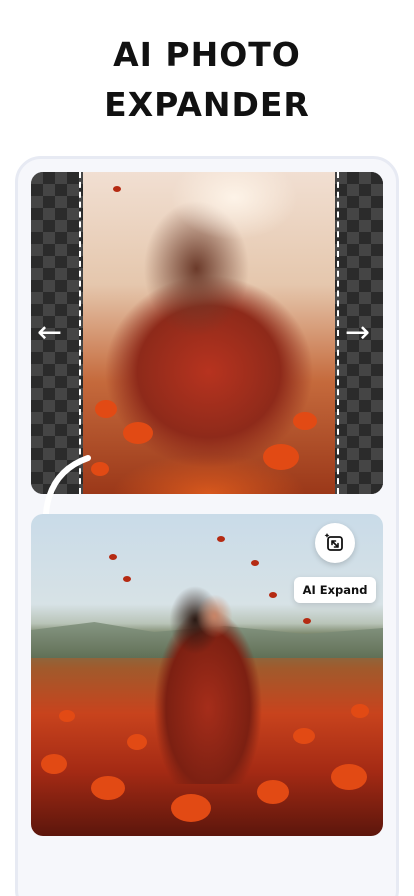  I want to click on headline-line-1: AI PHOTO, so click(207, 54).